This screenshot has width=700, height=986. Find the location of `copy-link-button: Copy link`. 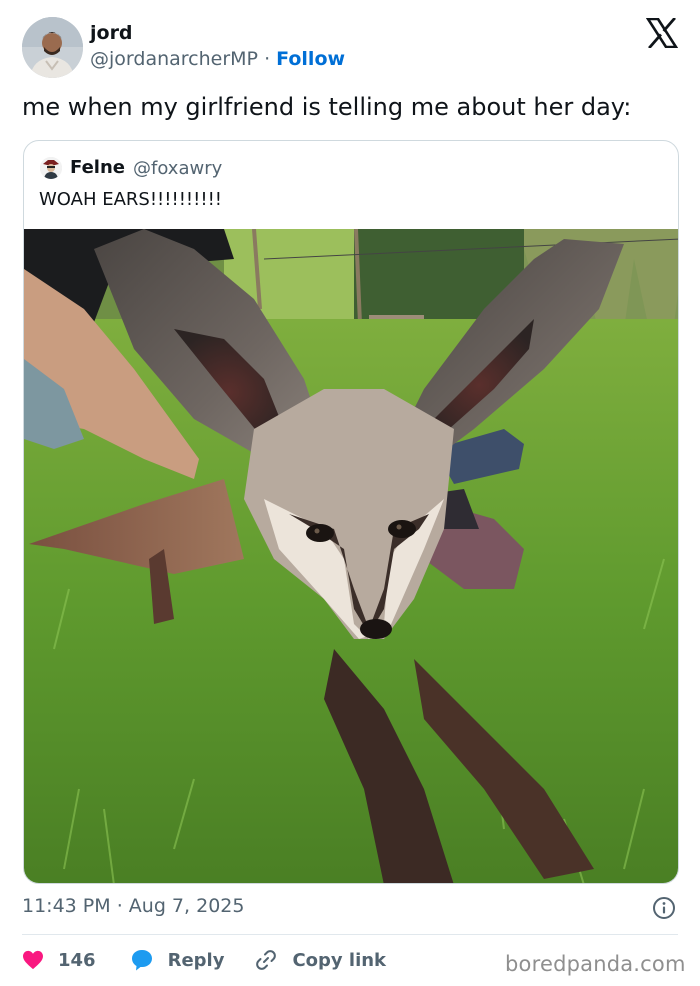

copy-link-button: Copy link is located at coordinates (320, 960).